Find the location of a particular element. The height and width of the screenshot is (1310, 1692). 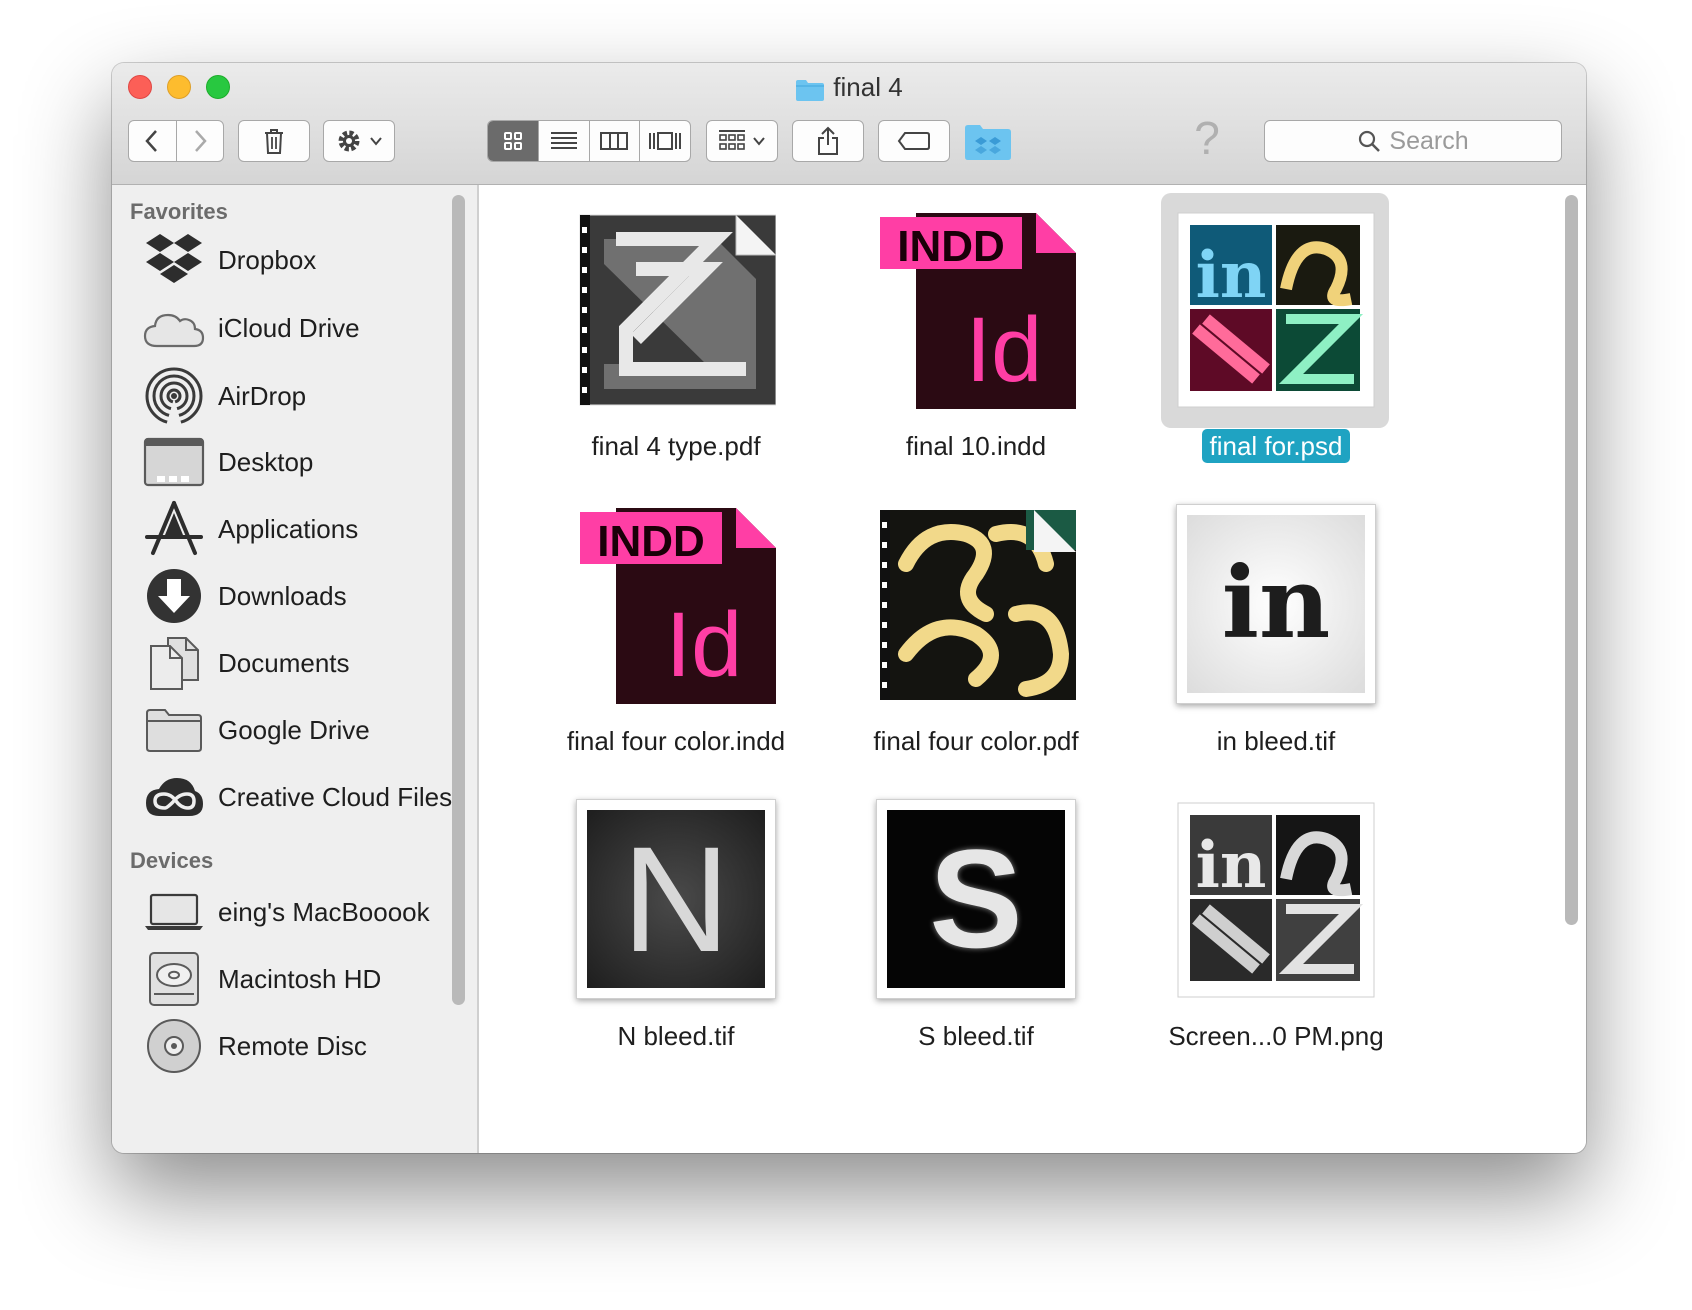

tag-icon is located at coordinates (913, 141).